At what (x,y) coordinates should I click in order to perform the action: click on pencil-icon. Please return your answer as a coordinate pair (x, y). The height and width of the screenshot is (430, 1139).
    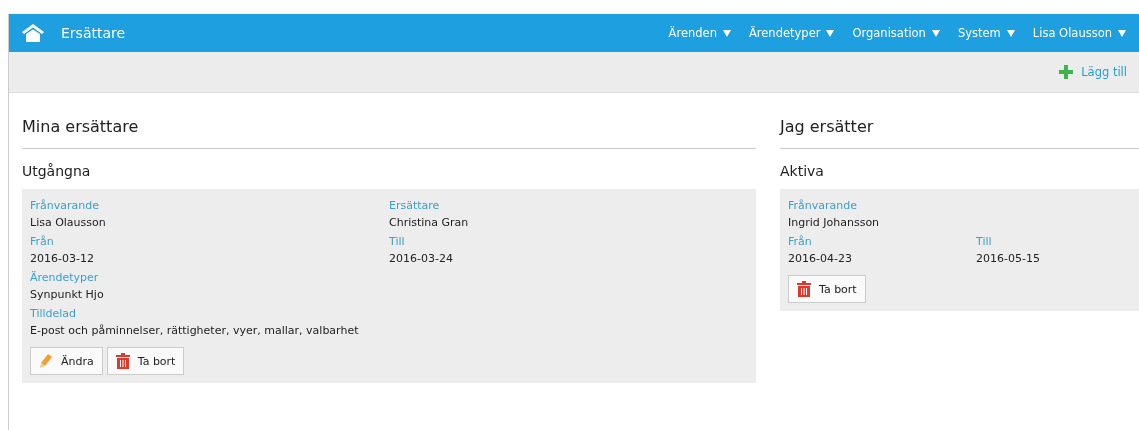
    Looking at the image, I should click on (46, 361).